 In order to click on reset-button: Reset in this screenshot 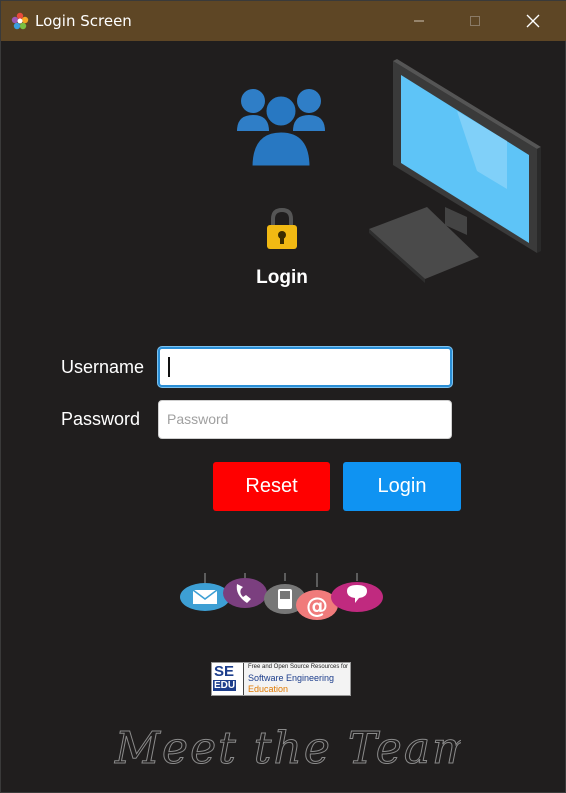, I will do `click(271, 486)`.